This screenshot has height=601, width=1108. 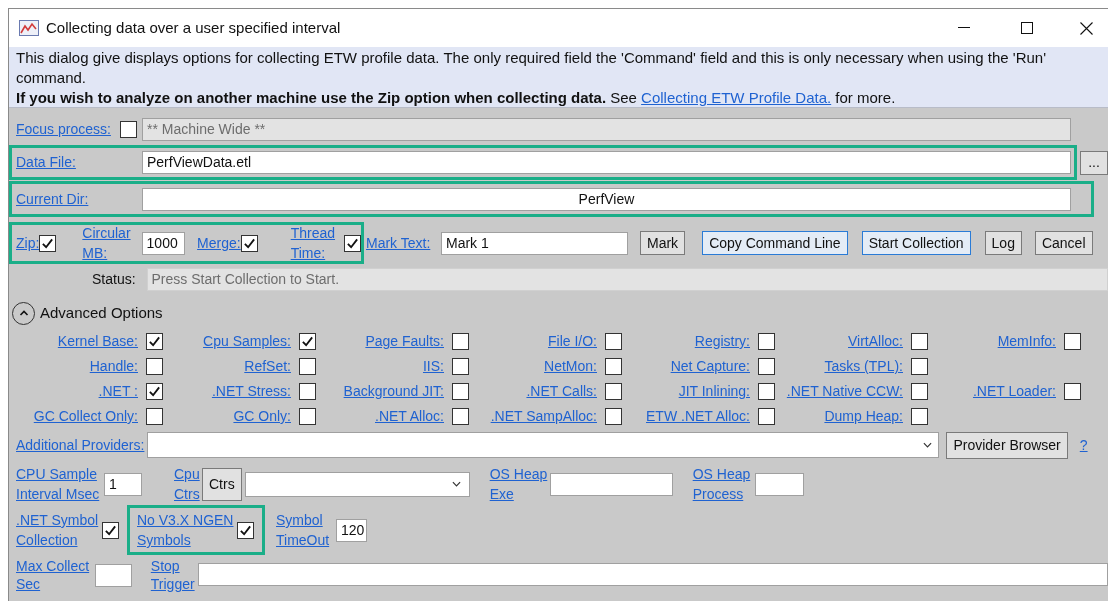 What do you see at coordinates (188, 484) in the screenshot?
I see `field-label: Cpu Ctrs` at bounding box center [188, 484].